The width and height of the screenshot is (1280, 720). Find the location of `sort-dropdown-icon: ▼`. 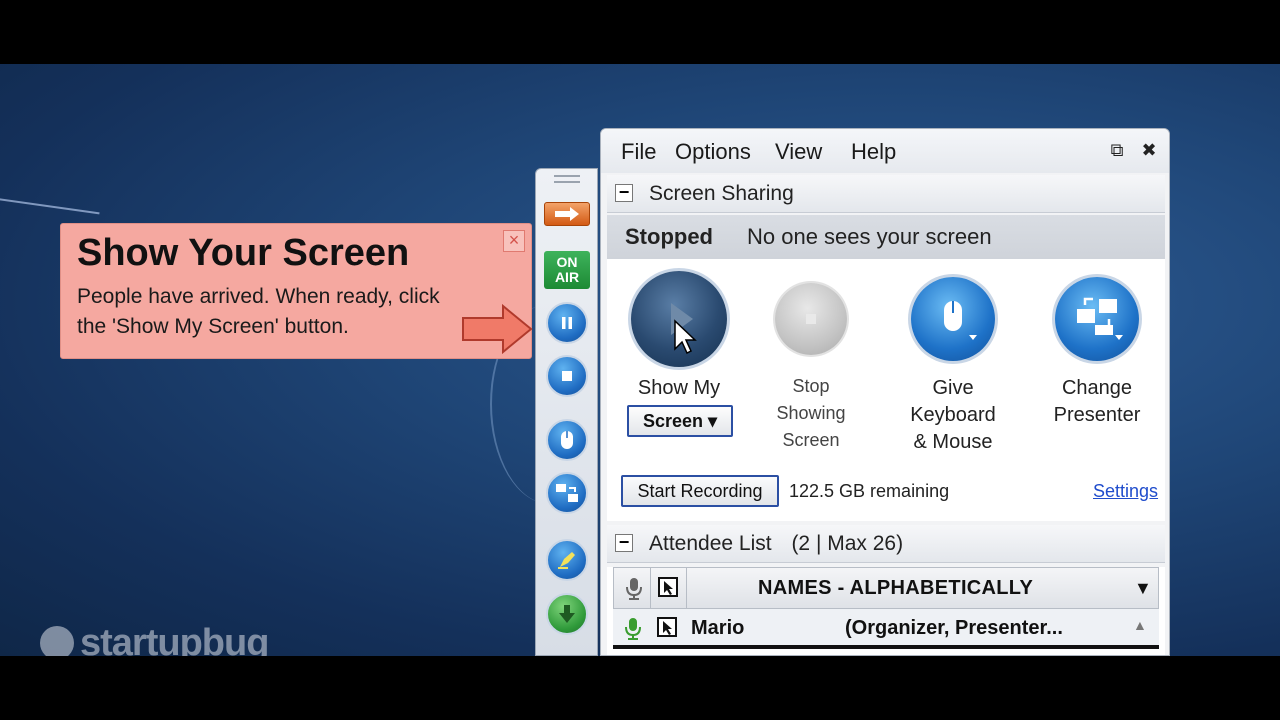

sort-dropdown-icon: ▼ is located at coordinates (1143, 588).